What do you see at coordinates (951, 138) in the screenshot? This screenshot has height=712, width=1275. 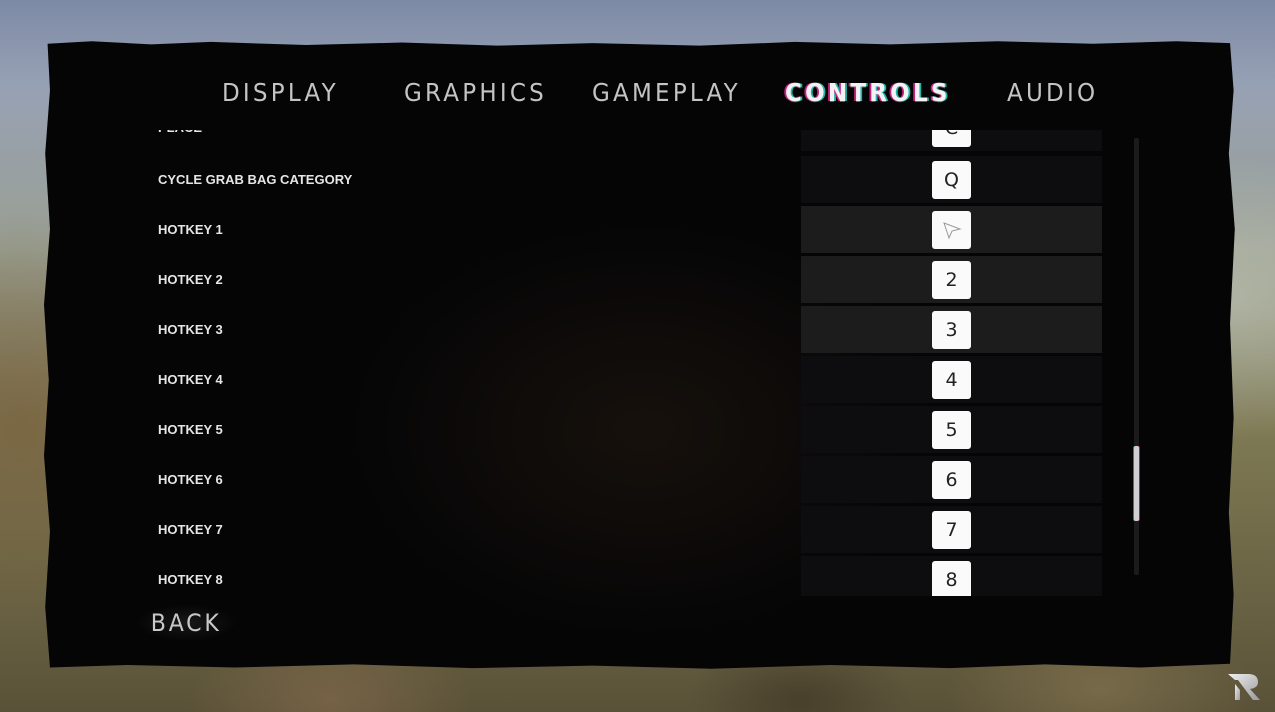 I see `keycap: C` at bounding box center [951, 138].